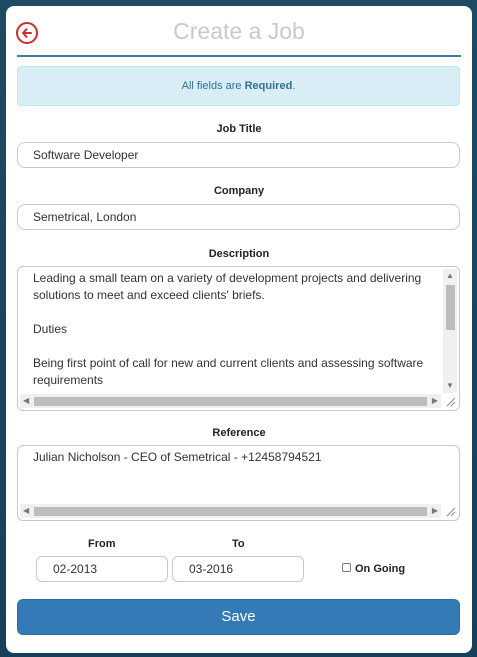 Image resolution: width=477 pixels, height=657 pixels. What do you see at coordinates (239, 129) in the screenshot?
I see `job-title-label: Job Title` at bounding box center [239, 129].